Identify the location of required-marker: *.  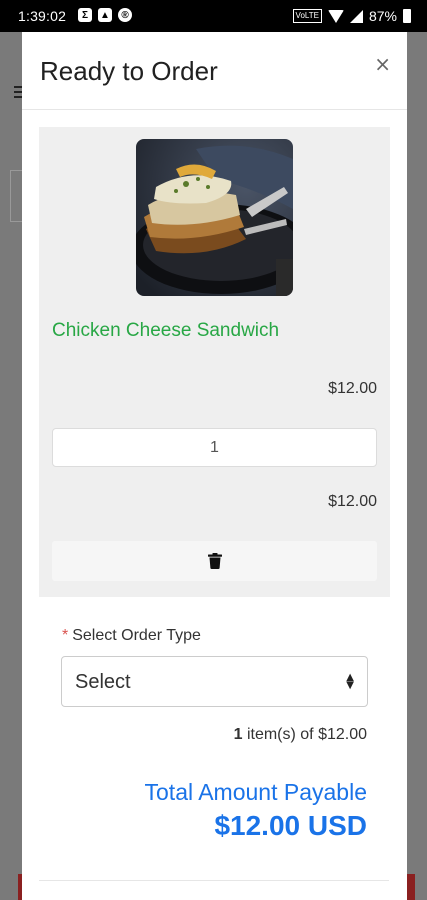
(65, 635).